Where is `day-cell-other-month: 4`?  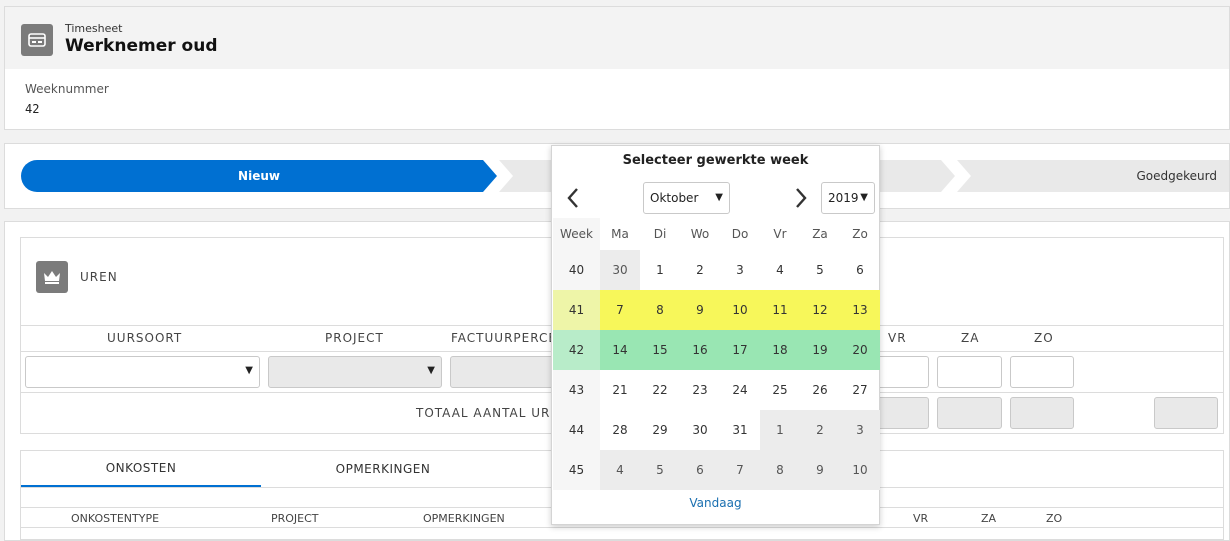 day-cell-other-month: 4 is located at coordinates (620, 470).